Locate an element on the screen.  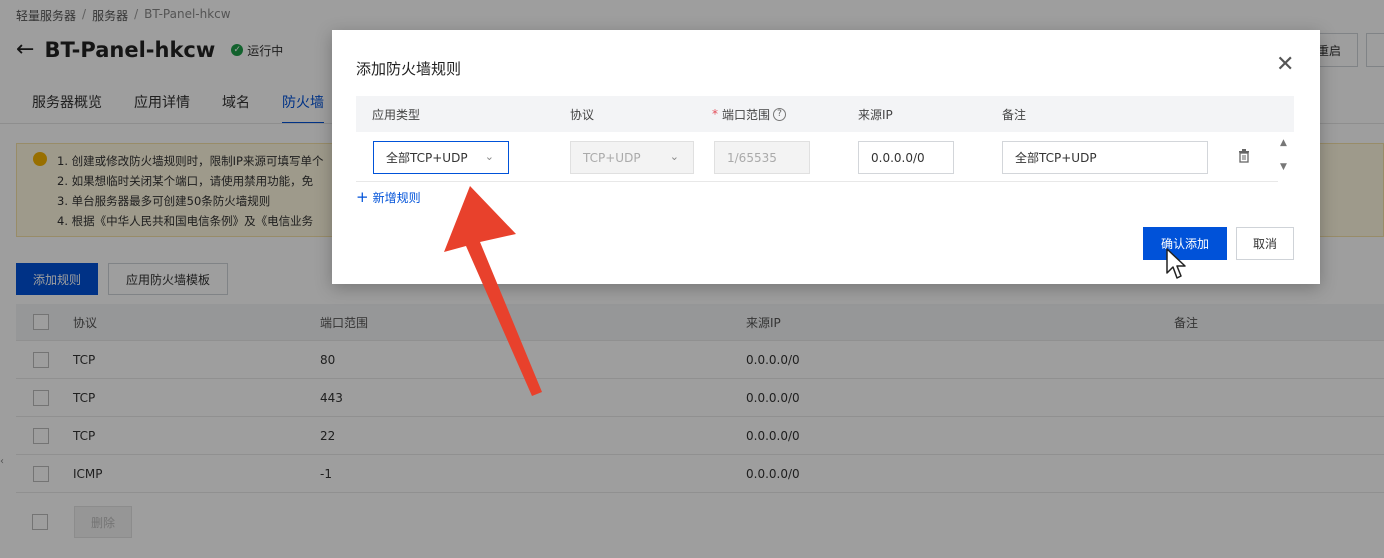
protocol-value: TCP+UDP is located at coordinates (612, 157).